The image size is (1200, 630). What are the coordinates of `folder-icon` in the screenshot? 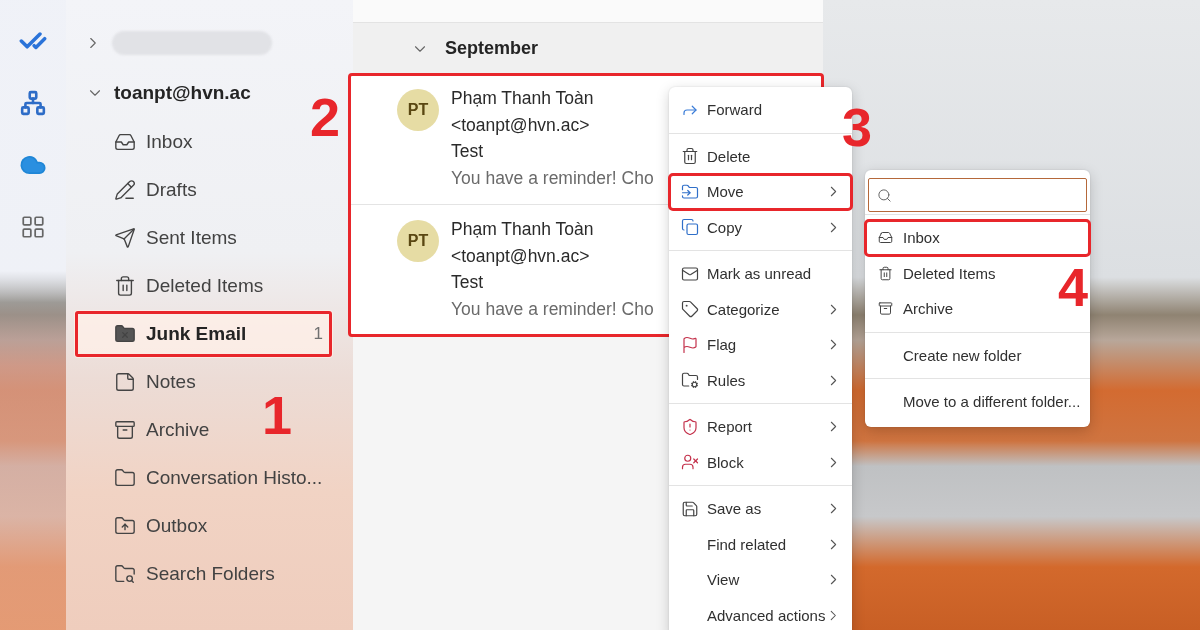 It's located at (125, 478).